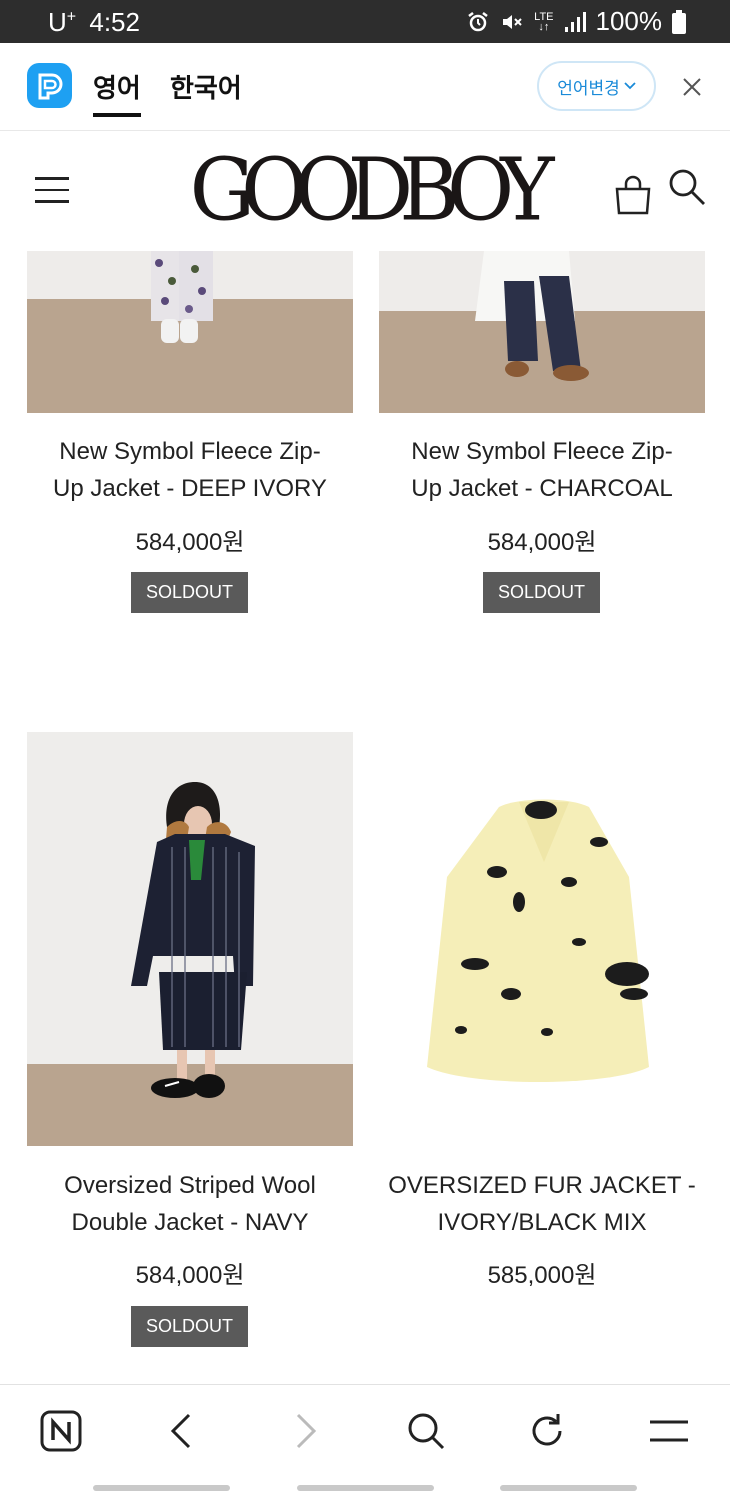  What do you see at coordinates (114, 22) in the screenshot?
I see `clock: 4:52` at bounding box center [114, 22].